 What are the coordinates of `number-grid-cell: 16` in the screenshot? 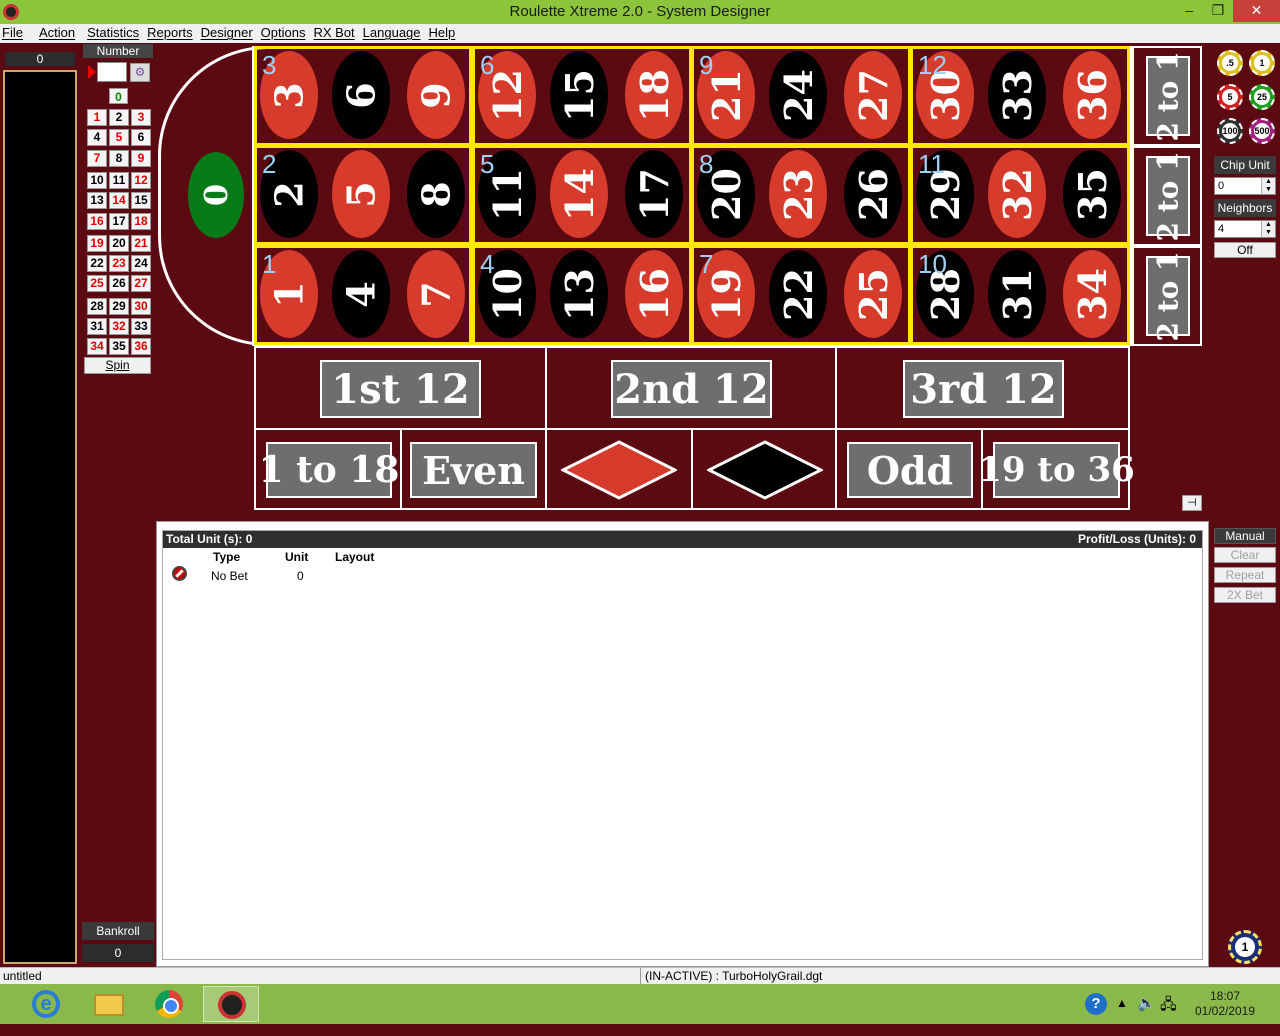 It's located at (97, 221).